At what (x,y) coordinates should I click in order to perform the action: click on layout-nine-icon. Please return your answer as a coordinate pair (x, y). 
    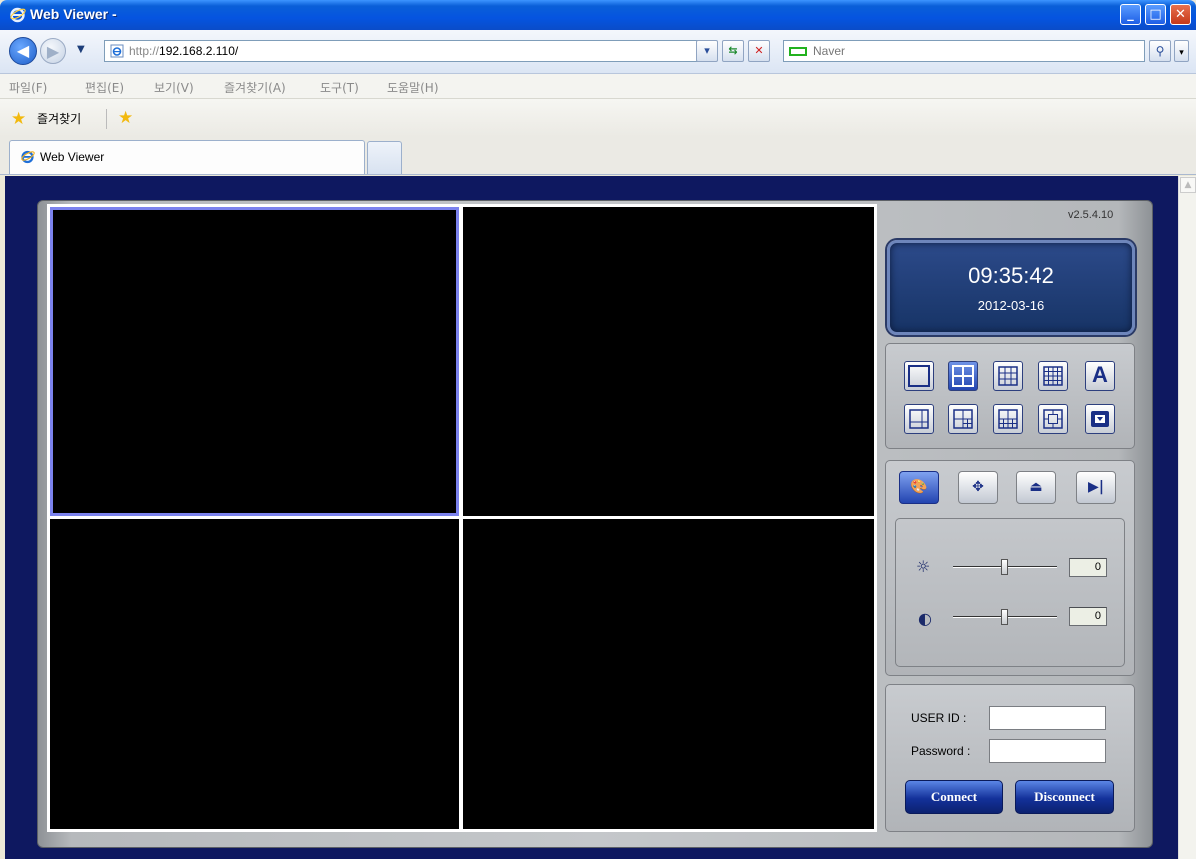
    Looking at the image, I should click on (1008, 376).